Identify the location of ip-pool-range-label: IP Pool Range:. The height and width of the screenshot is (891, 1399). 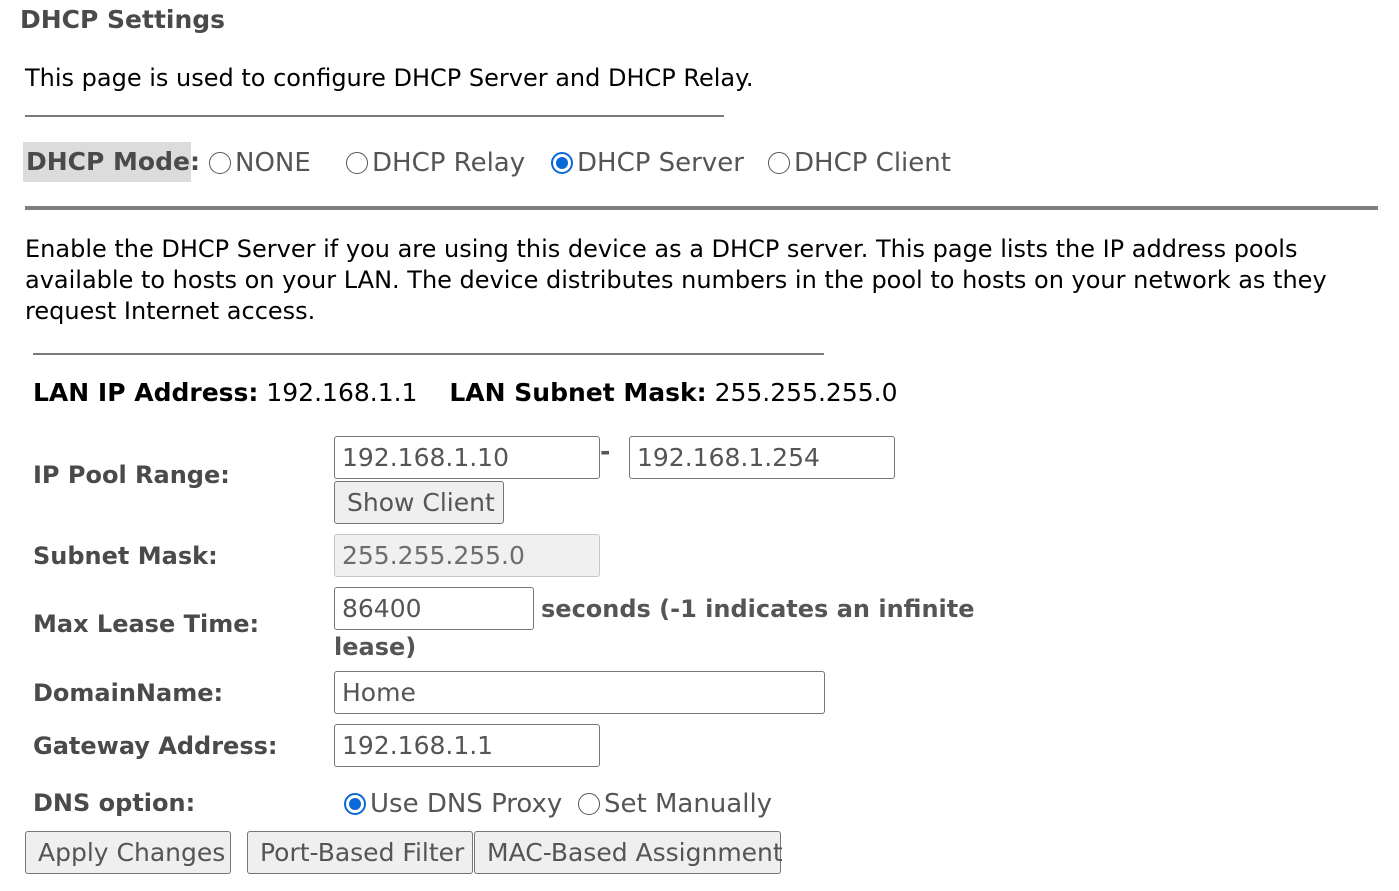
(131, 475).